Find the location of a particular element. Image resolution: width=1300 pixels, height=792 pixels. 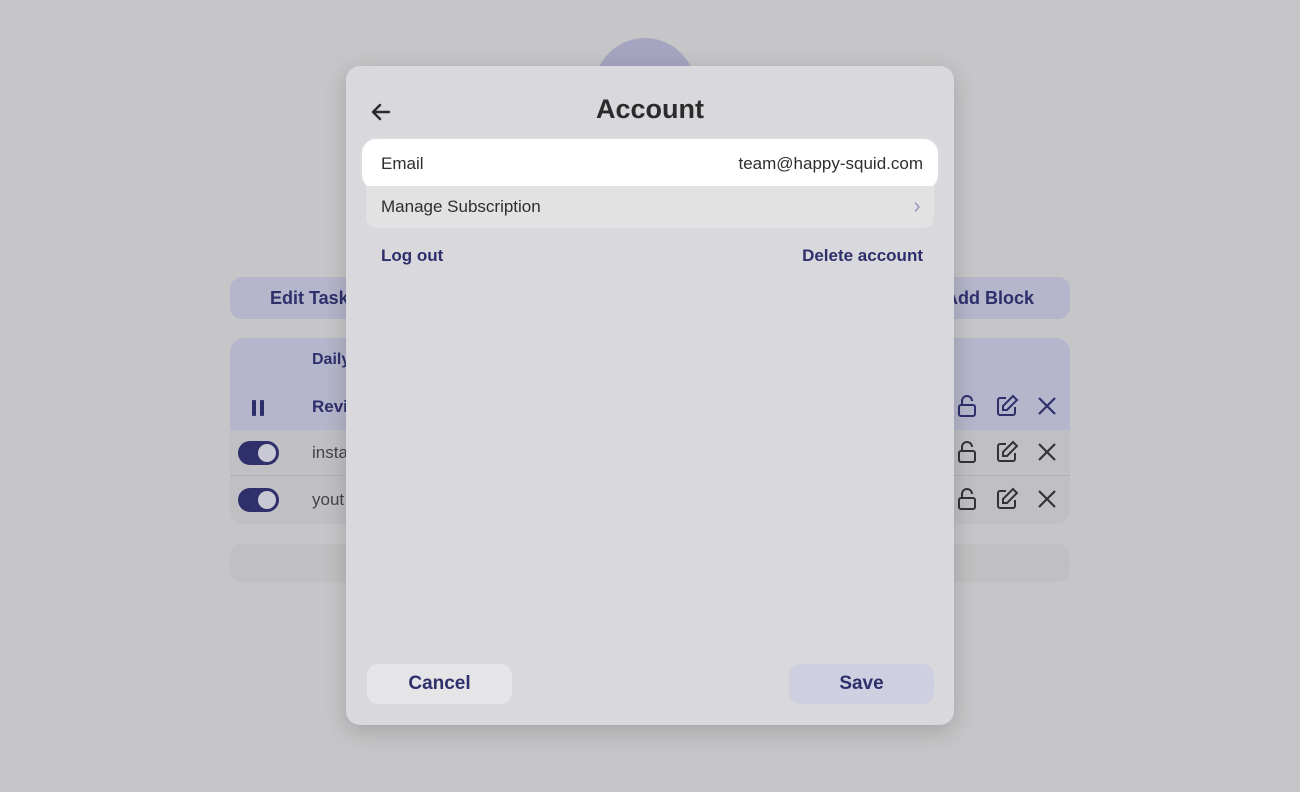

add-block-label: Add Block is located at coordinates (989, 297).